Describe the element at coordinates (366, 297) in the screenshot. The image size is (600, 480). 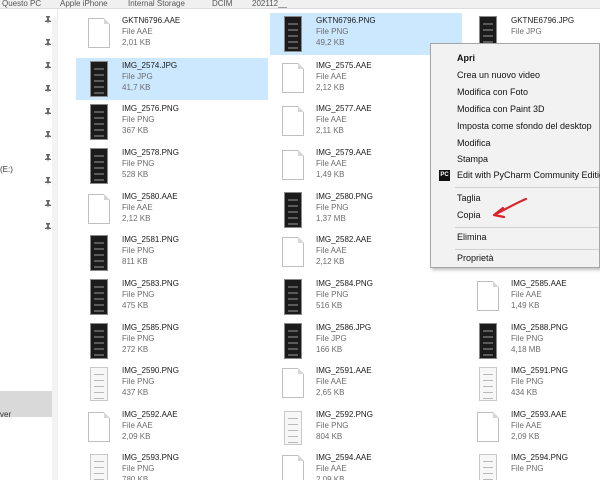
I see `file-item: IMG_2584.PNG File PNG 516 KB` at that location.